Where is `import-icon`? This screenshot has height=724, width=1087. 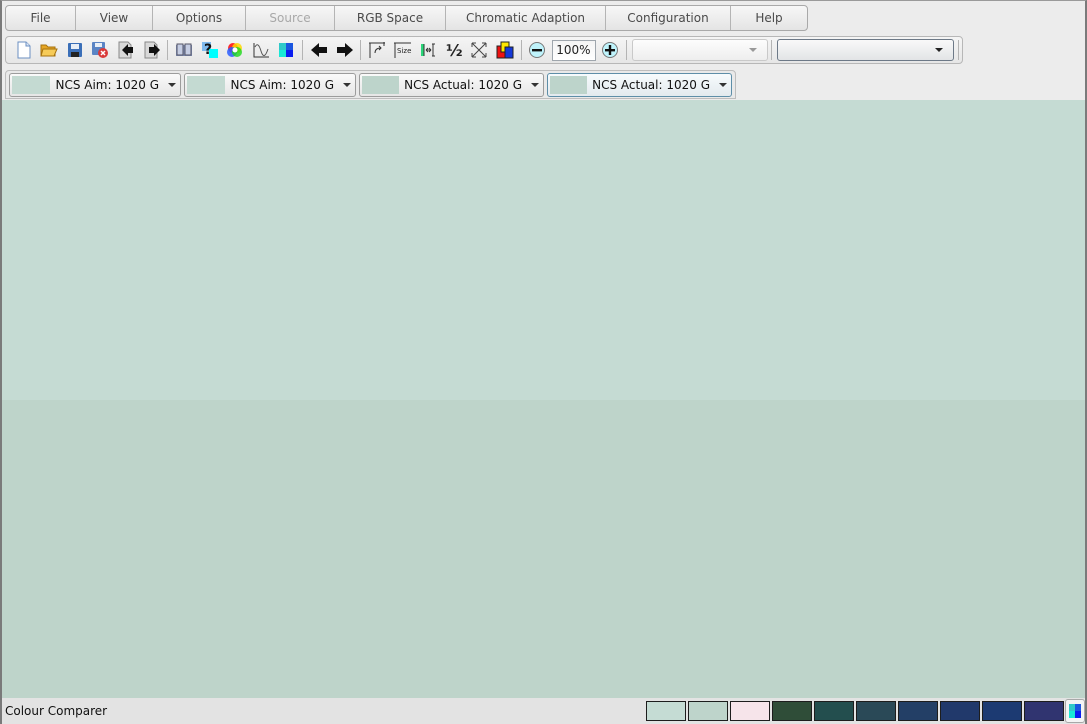 import-icon is located at coordinates (126, 50).